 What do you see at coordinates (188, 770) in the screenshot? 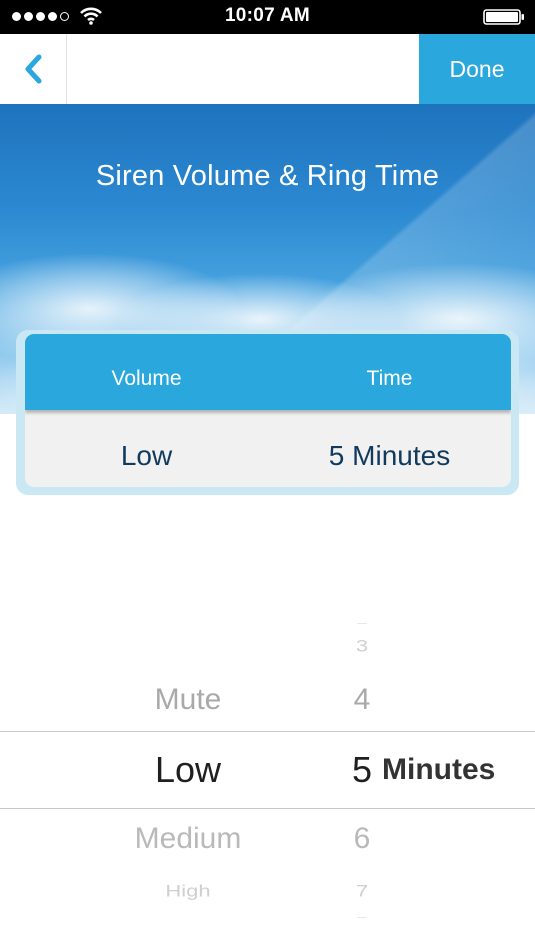
I see `volume-option-selected: Low` at bounding box center [188, 770].